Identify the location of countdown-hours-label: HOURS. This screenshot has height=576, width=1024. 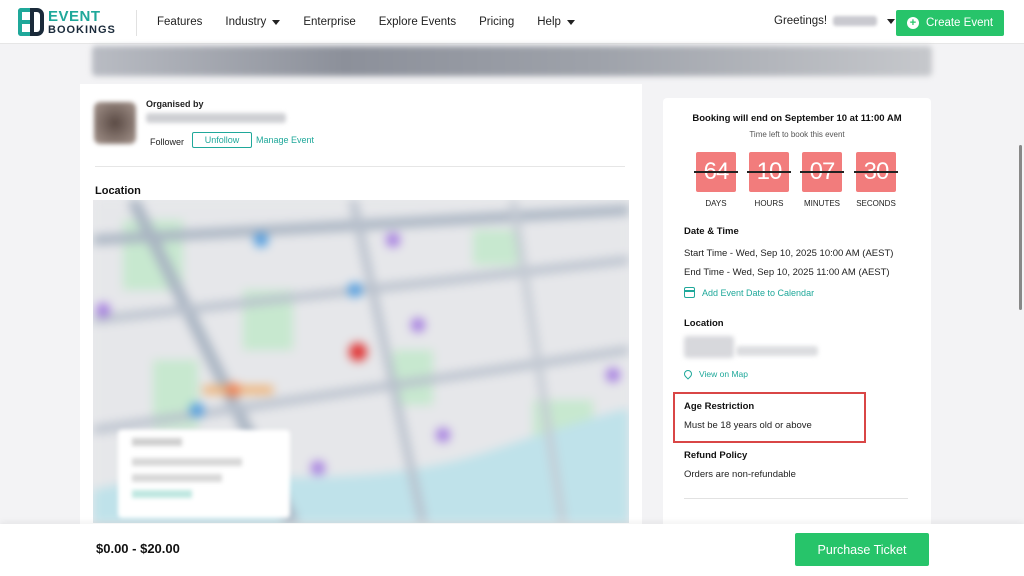
(769, 203).